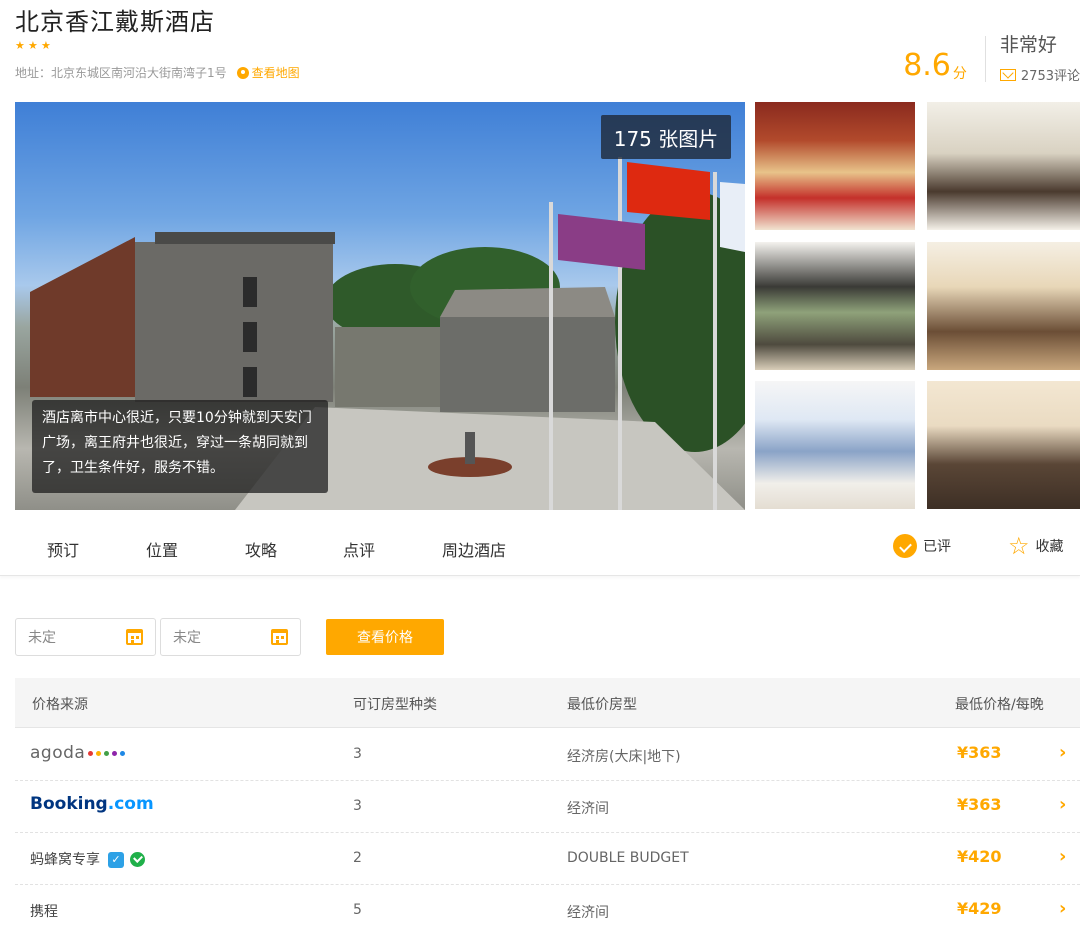 The image size is (1080, 932). What do you see at coordinates (624, 757) in the screenshot?
I see `room-type: 经济房(大床|地下)` at bounding box center [624, 757].